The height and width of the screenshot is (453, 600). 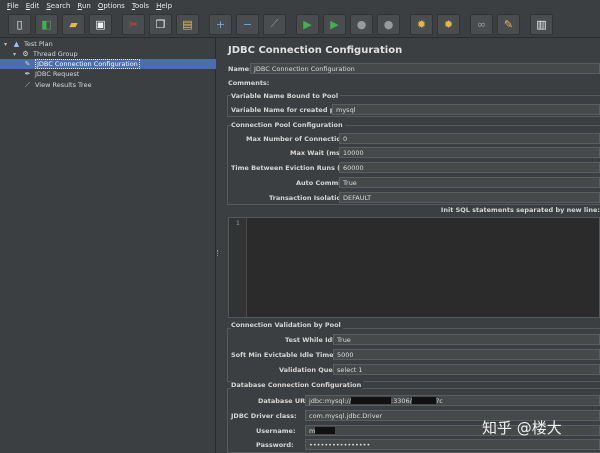 What do you see at coordinates (140, 6) in the screenshot?
I see `menu-tools: Tools` at bounding box center [140, 6].